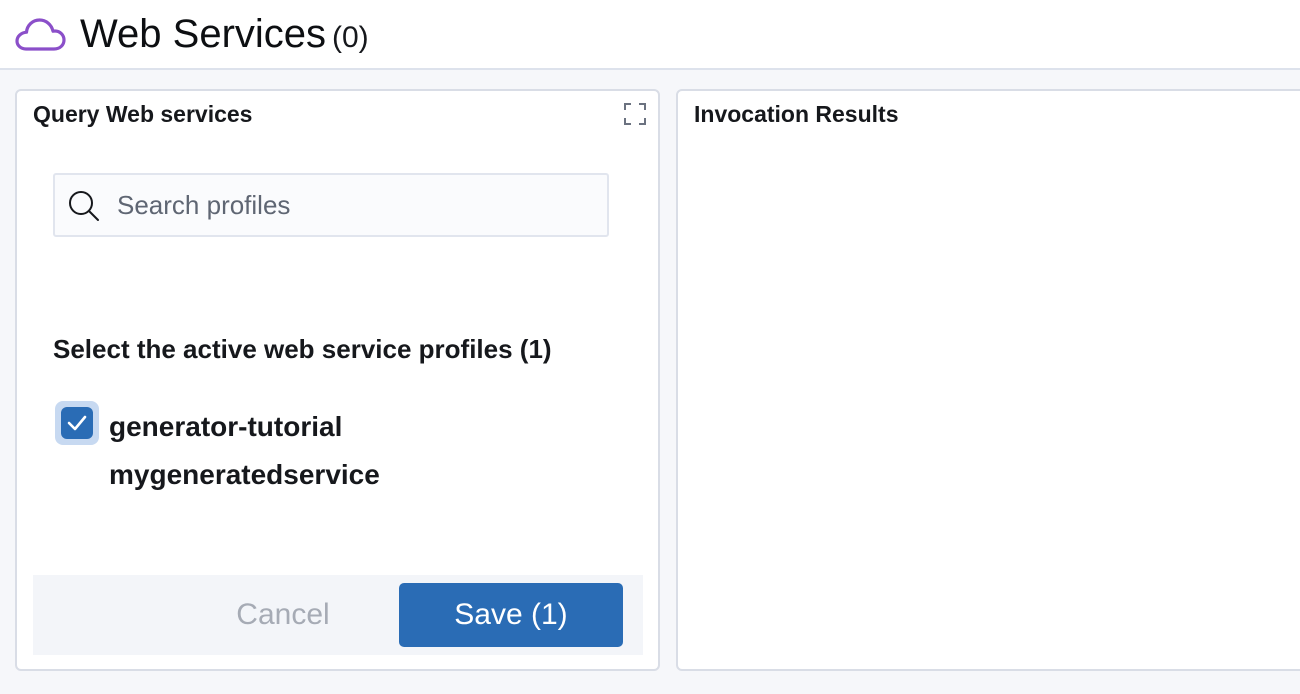 This screenshot has height=694, width=1300. I want to click on search-field, so click(331, 205).